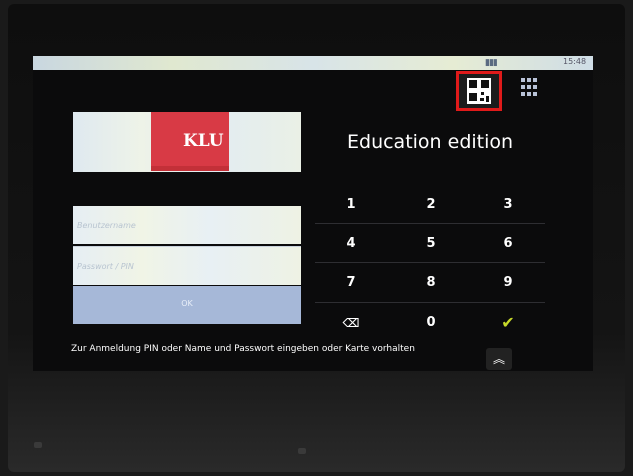 The width and height of the screenshot is (633, 476). Describe the element at coordinates (351, 205) in the screenshot. I see `key-1: 1` at that location.